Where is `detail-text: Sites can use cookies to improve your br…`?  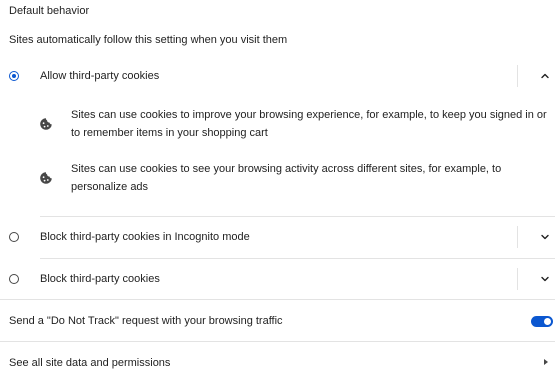 detail-text: Sites can use cookies to improve your br… is located at coordinates (309, 124).